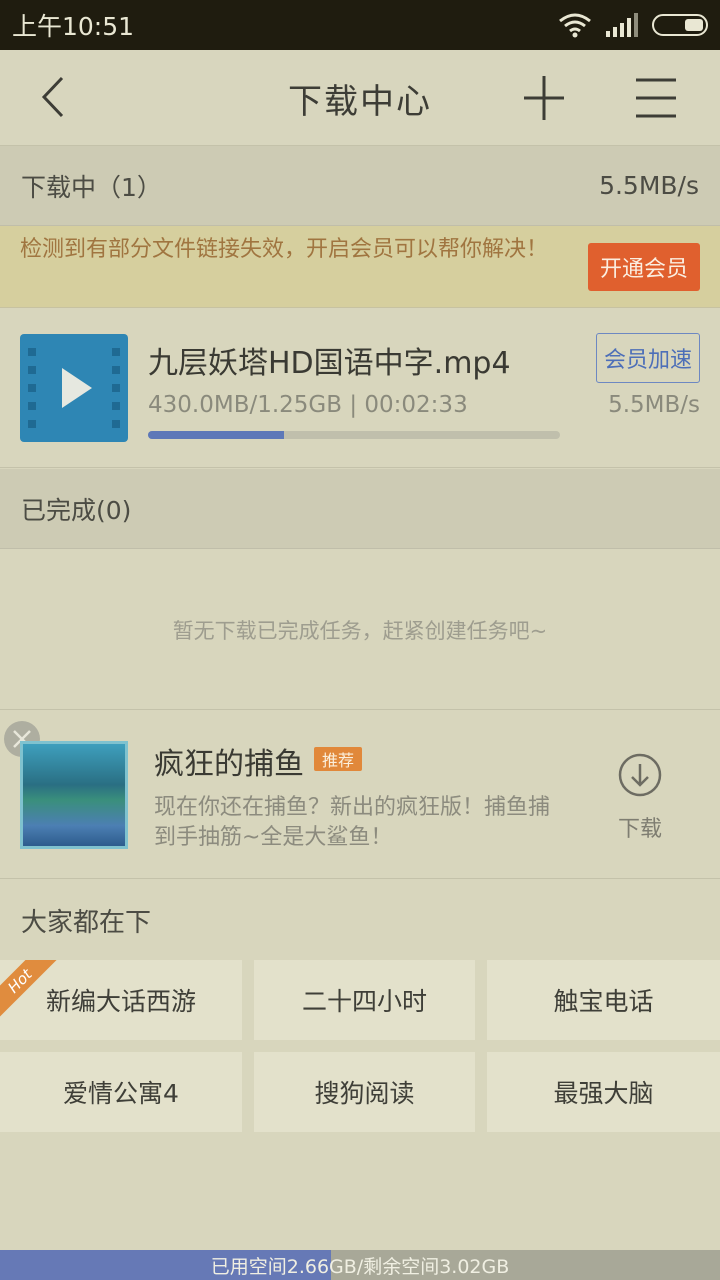 Image resolution: width=720 pixels, height=1280 pixels. I want to click on task-progress-bar, so click(354, 435).